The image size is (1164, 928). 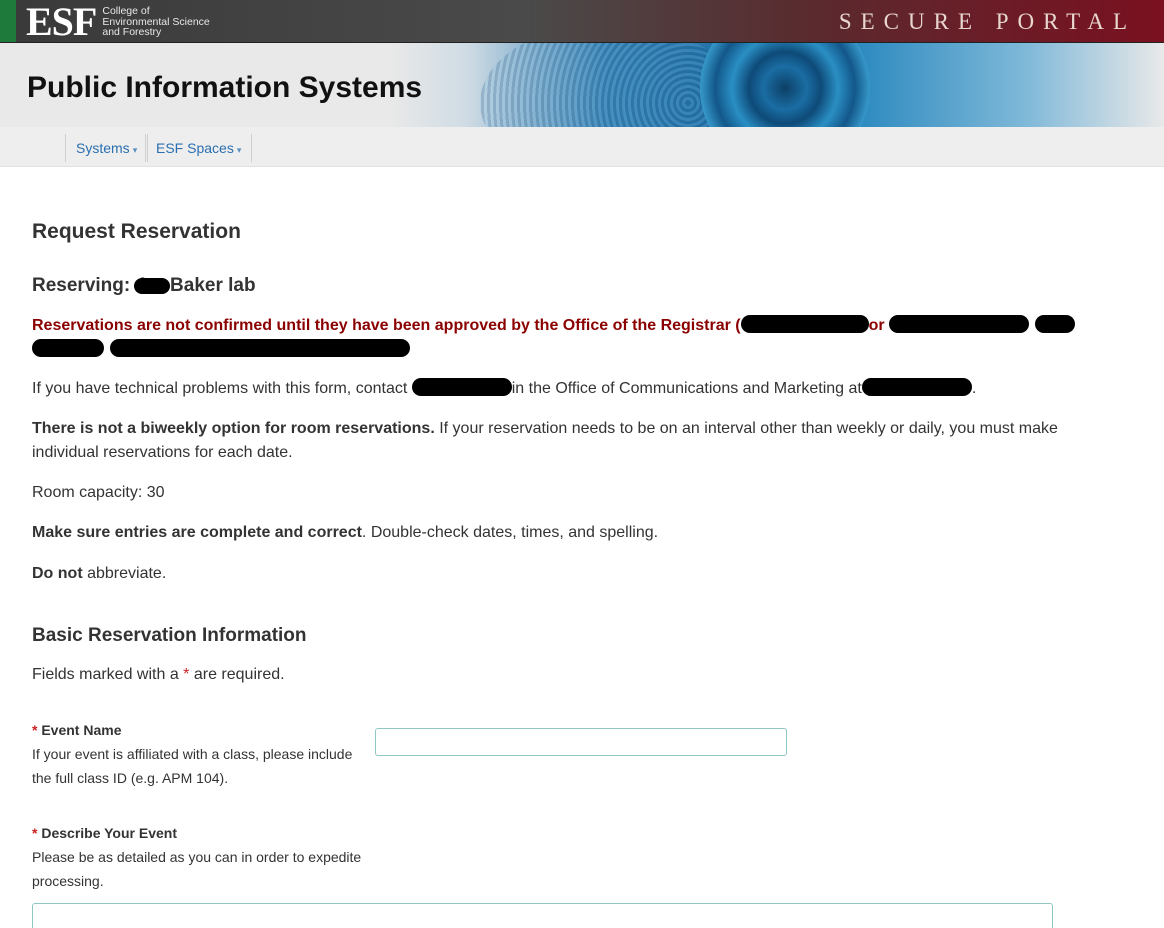 I want to click on event-name-label: * Event Name, so click(x=77, y=730).